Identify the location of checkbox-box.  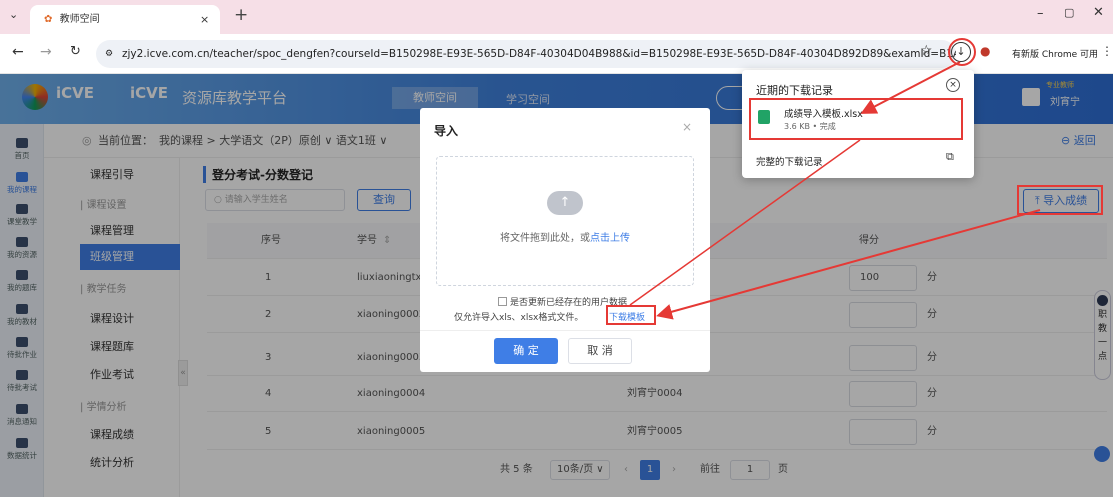
(502, 301).